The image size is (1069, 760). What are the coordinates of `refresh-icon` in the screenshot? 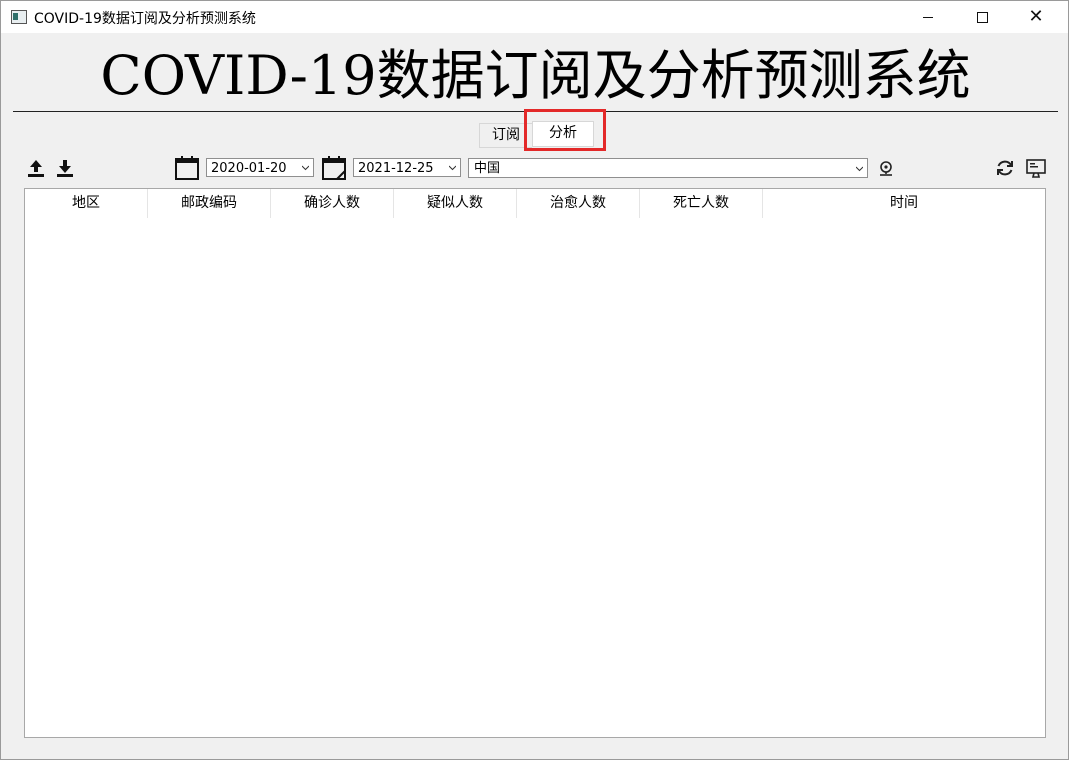 It's located at (1005, 168).